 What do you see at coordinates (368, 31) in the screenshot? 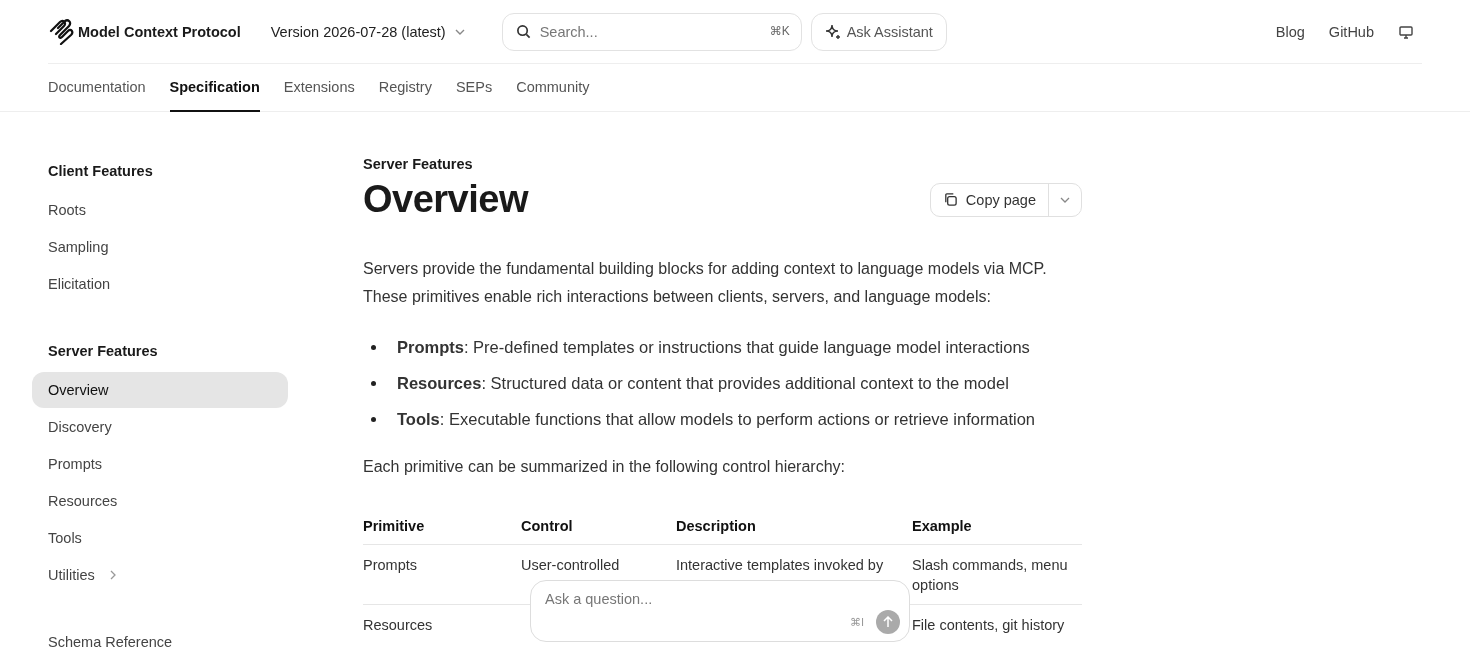
I see `version-selector: Version 2026-07-28 (latest)` at bounding box center [368, 31].